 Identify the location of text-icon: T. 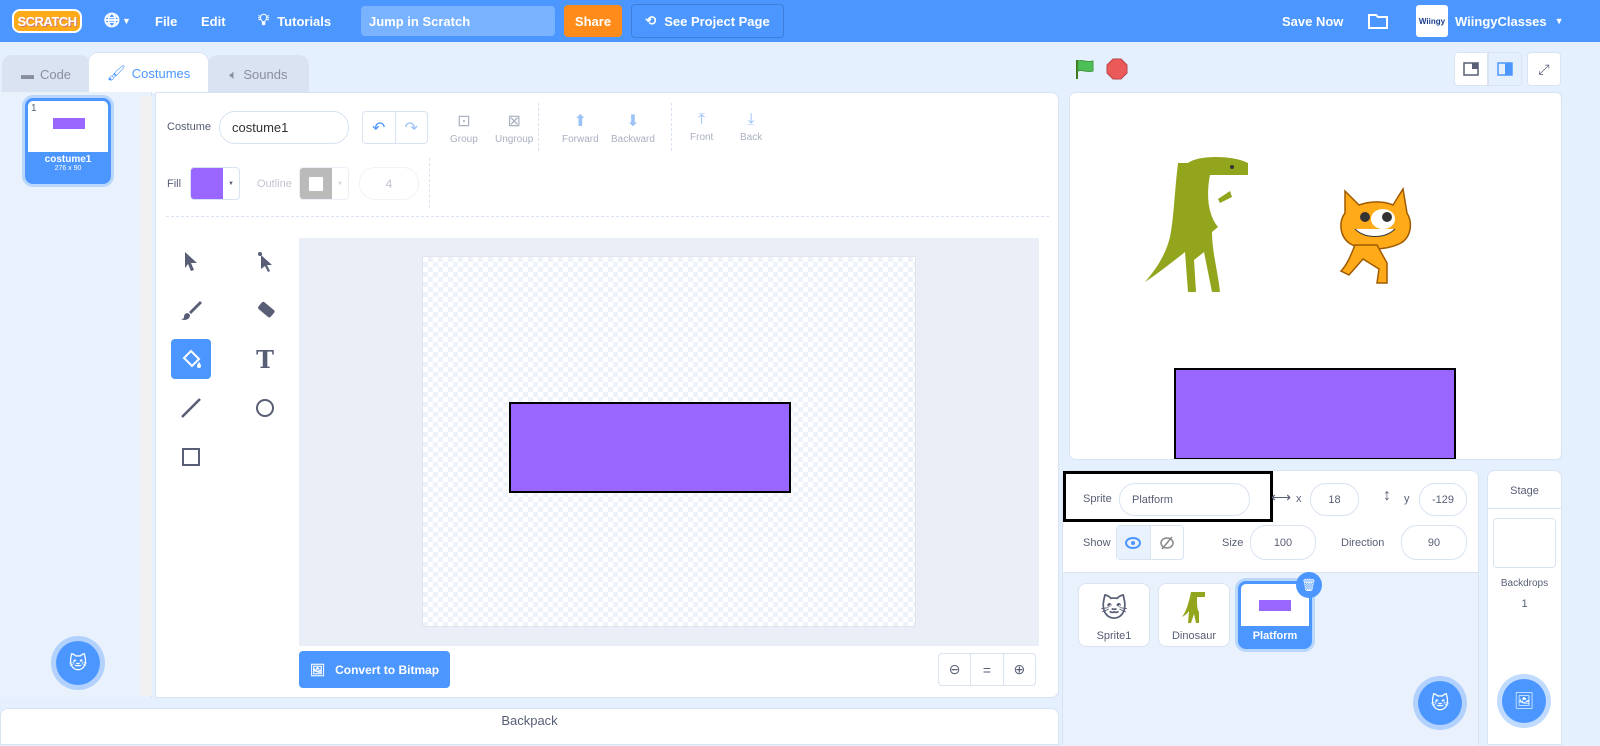
(265, 359).